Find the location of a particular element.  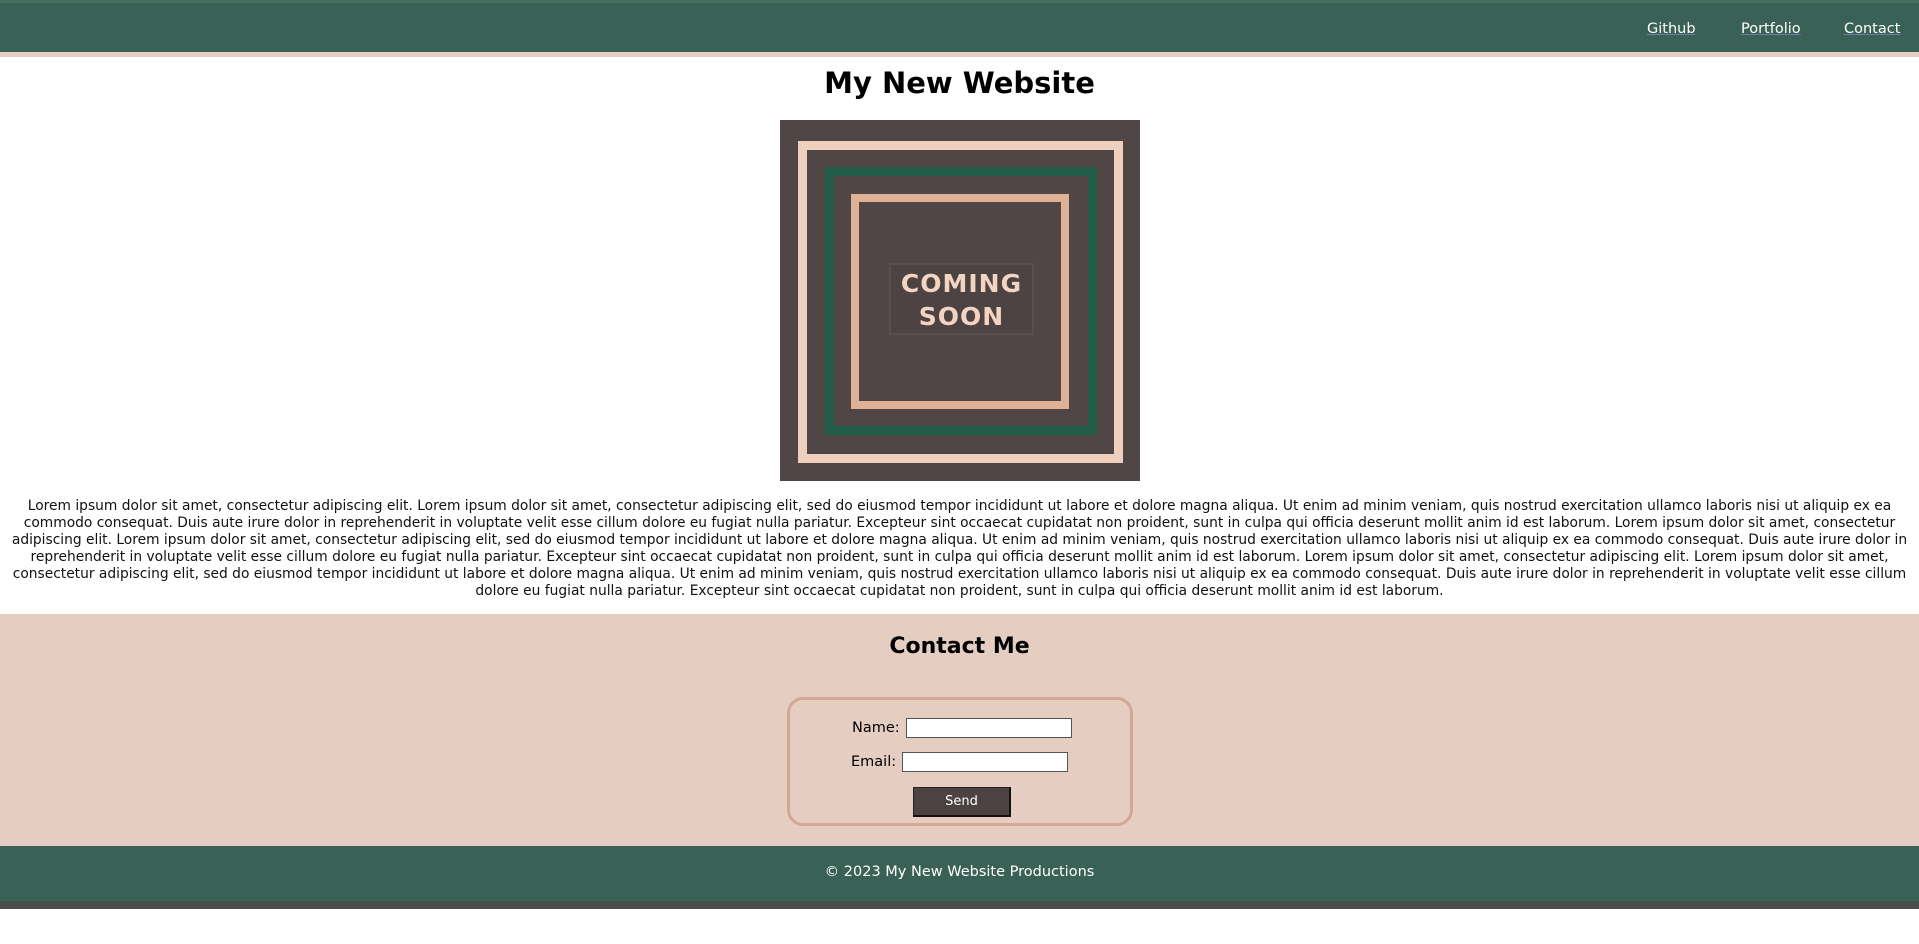

contact-form: Name: Email: Send is located at coordinates (960, 761).